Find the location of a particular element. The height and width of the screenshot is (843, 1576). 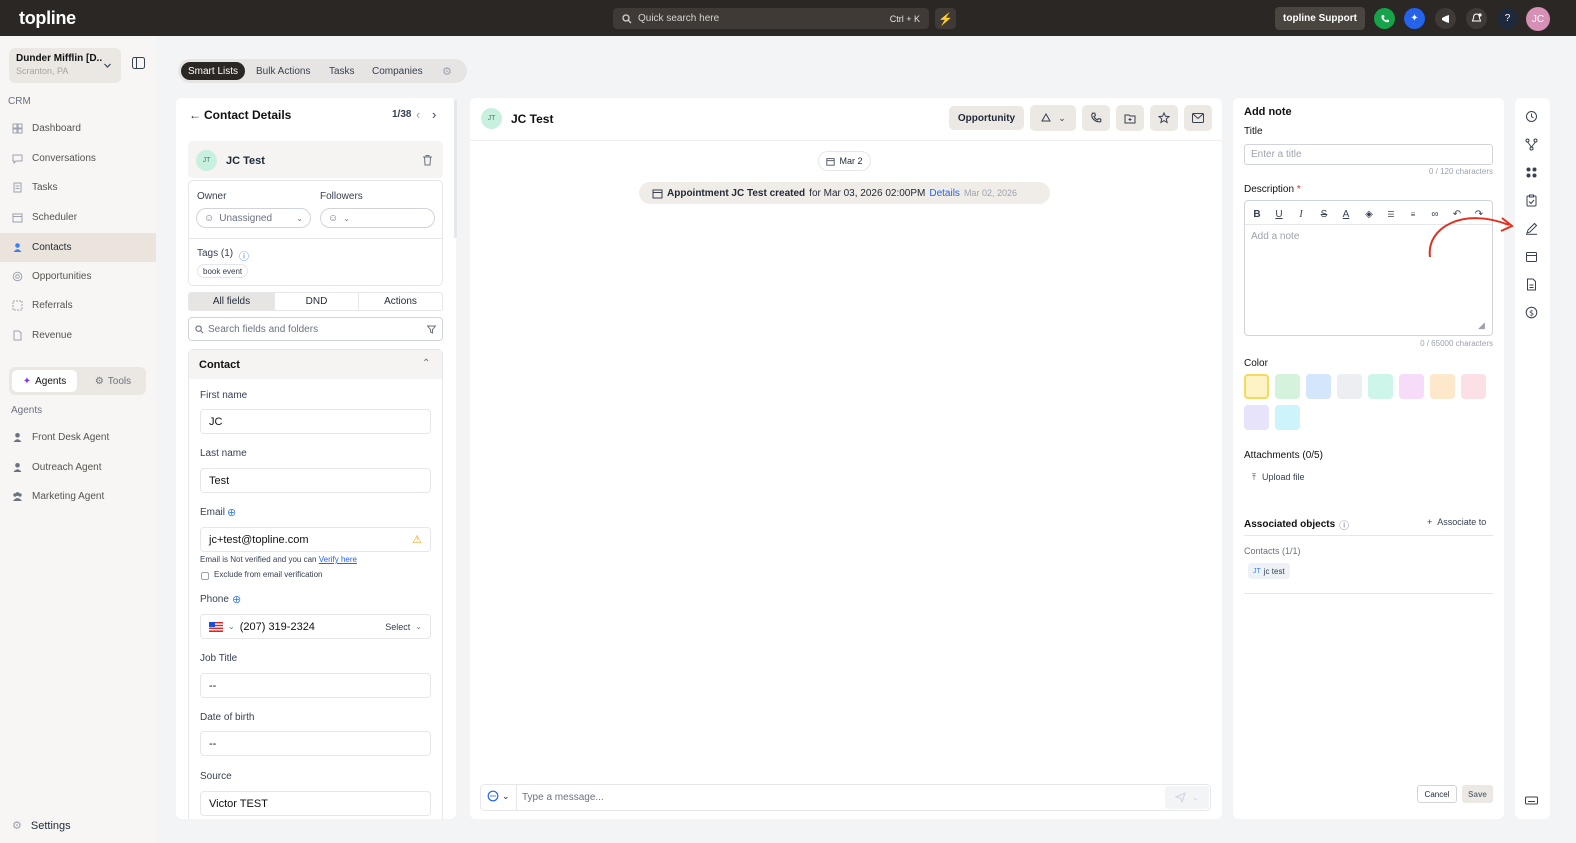

support-button: topline Support is located at coordinates (1320, 18).